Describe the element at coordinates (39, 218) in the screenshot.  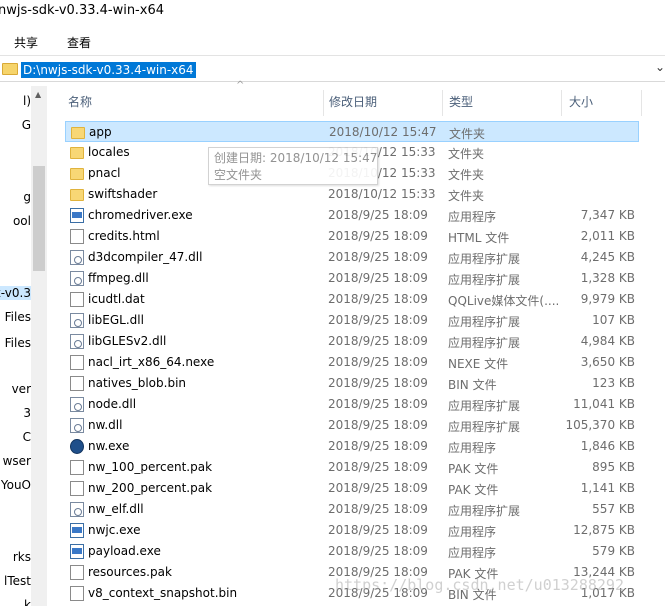
I see `scrollbar-thumb` at that location.